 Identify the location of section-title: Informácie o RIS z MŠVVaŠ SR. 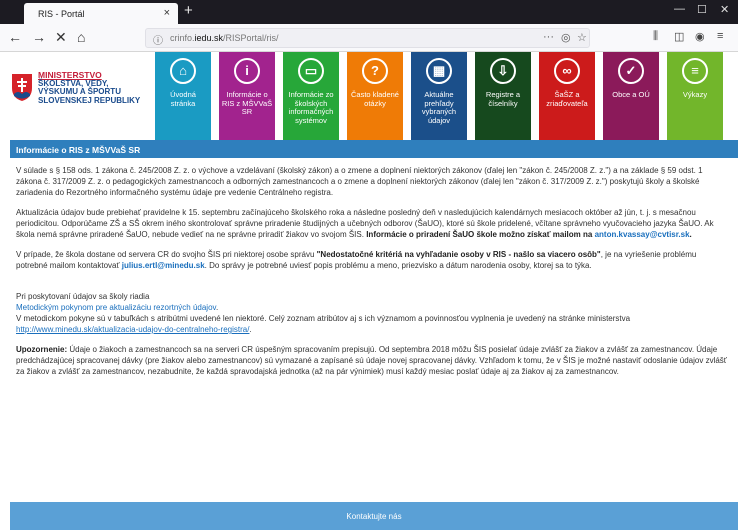
(374, 149).